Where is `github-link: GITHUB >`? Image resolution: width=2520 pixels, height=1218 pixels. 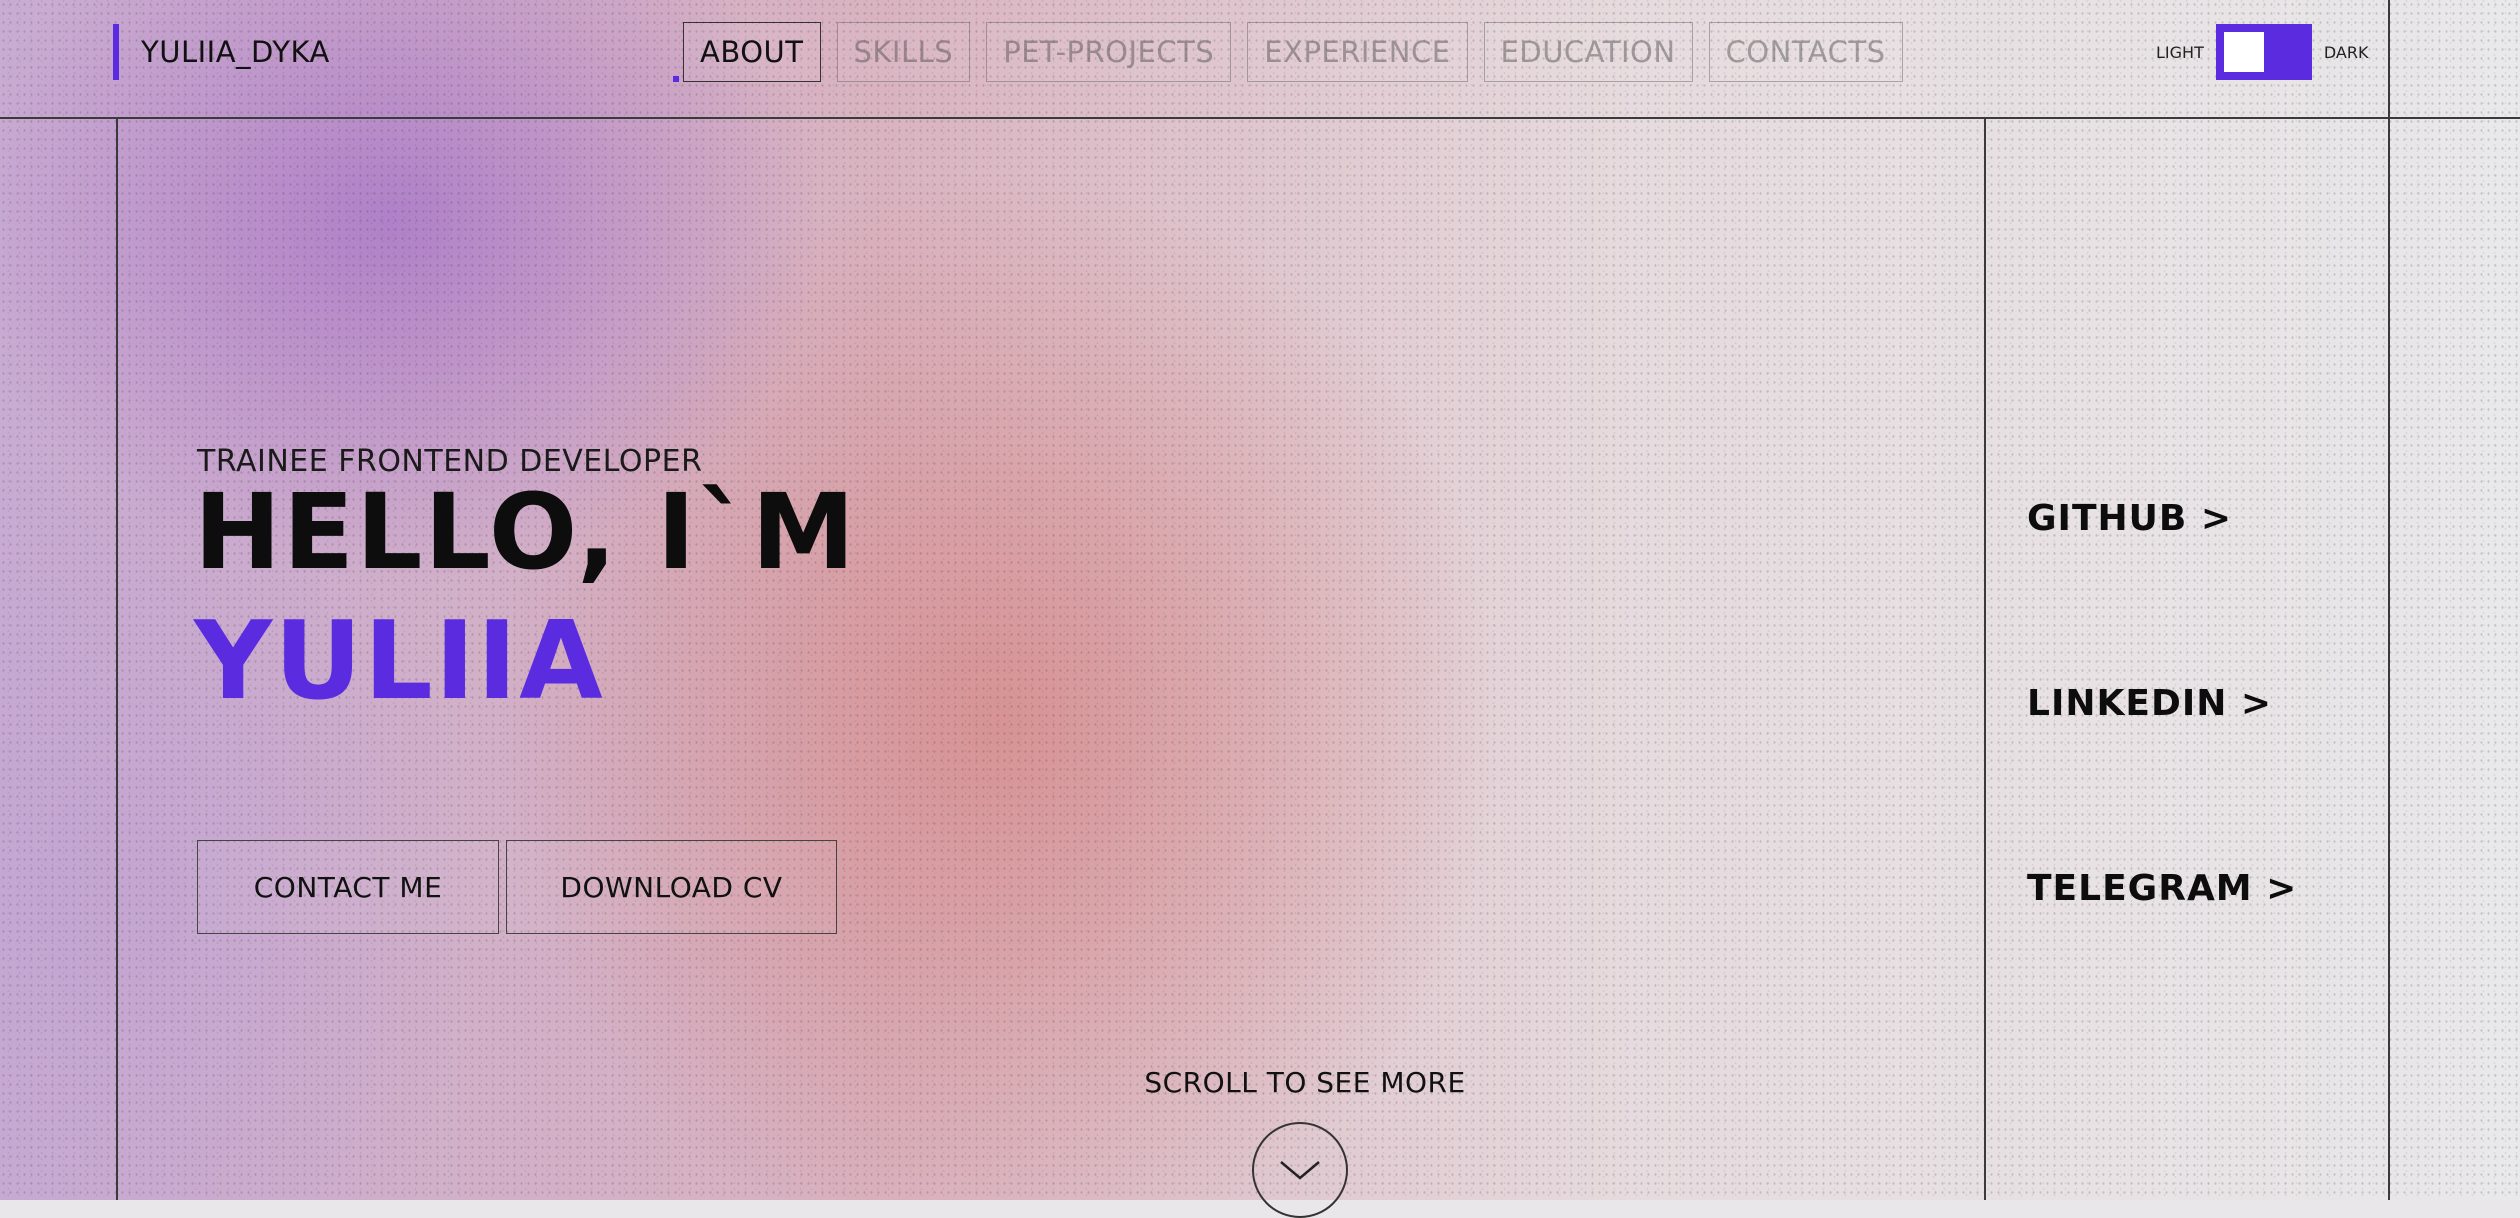
github-link: GITHUB > is located at coordinates (2129, 518).